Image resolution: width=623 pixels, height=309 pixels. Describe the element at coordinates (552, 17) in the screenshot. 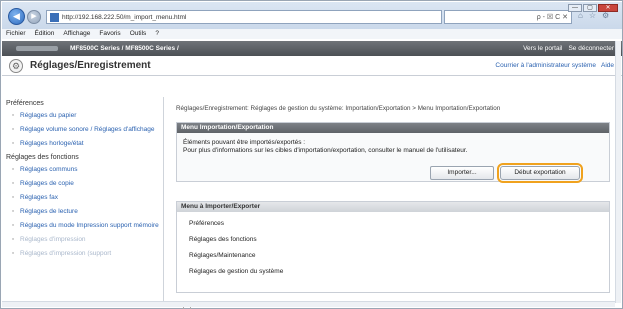

I see `address-tools: ρ - ☒ C ✕` at that location.